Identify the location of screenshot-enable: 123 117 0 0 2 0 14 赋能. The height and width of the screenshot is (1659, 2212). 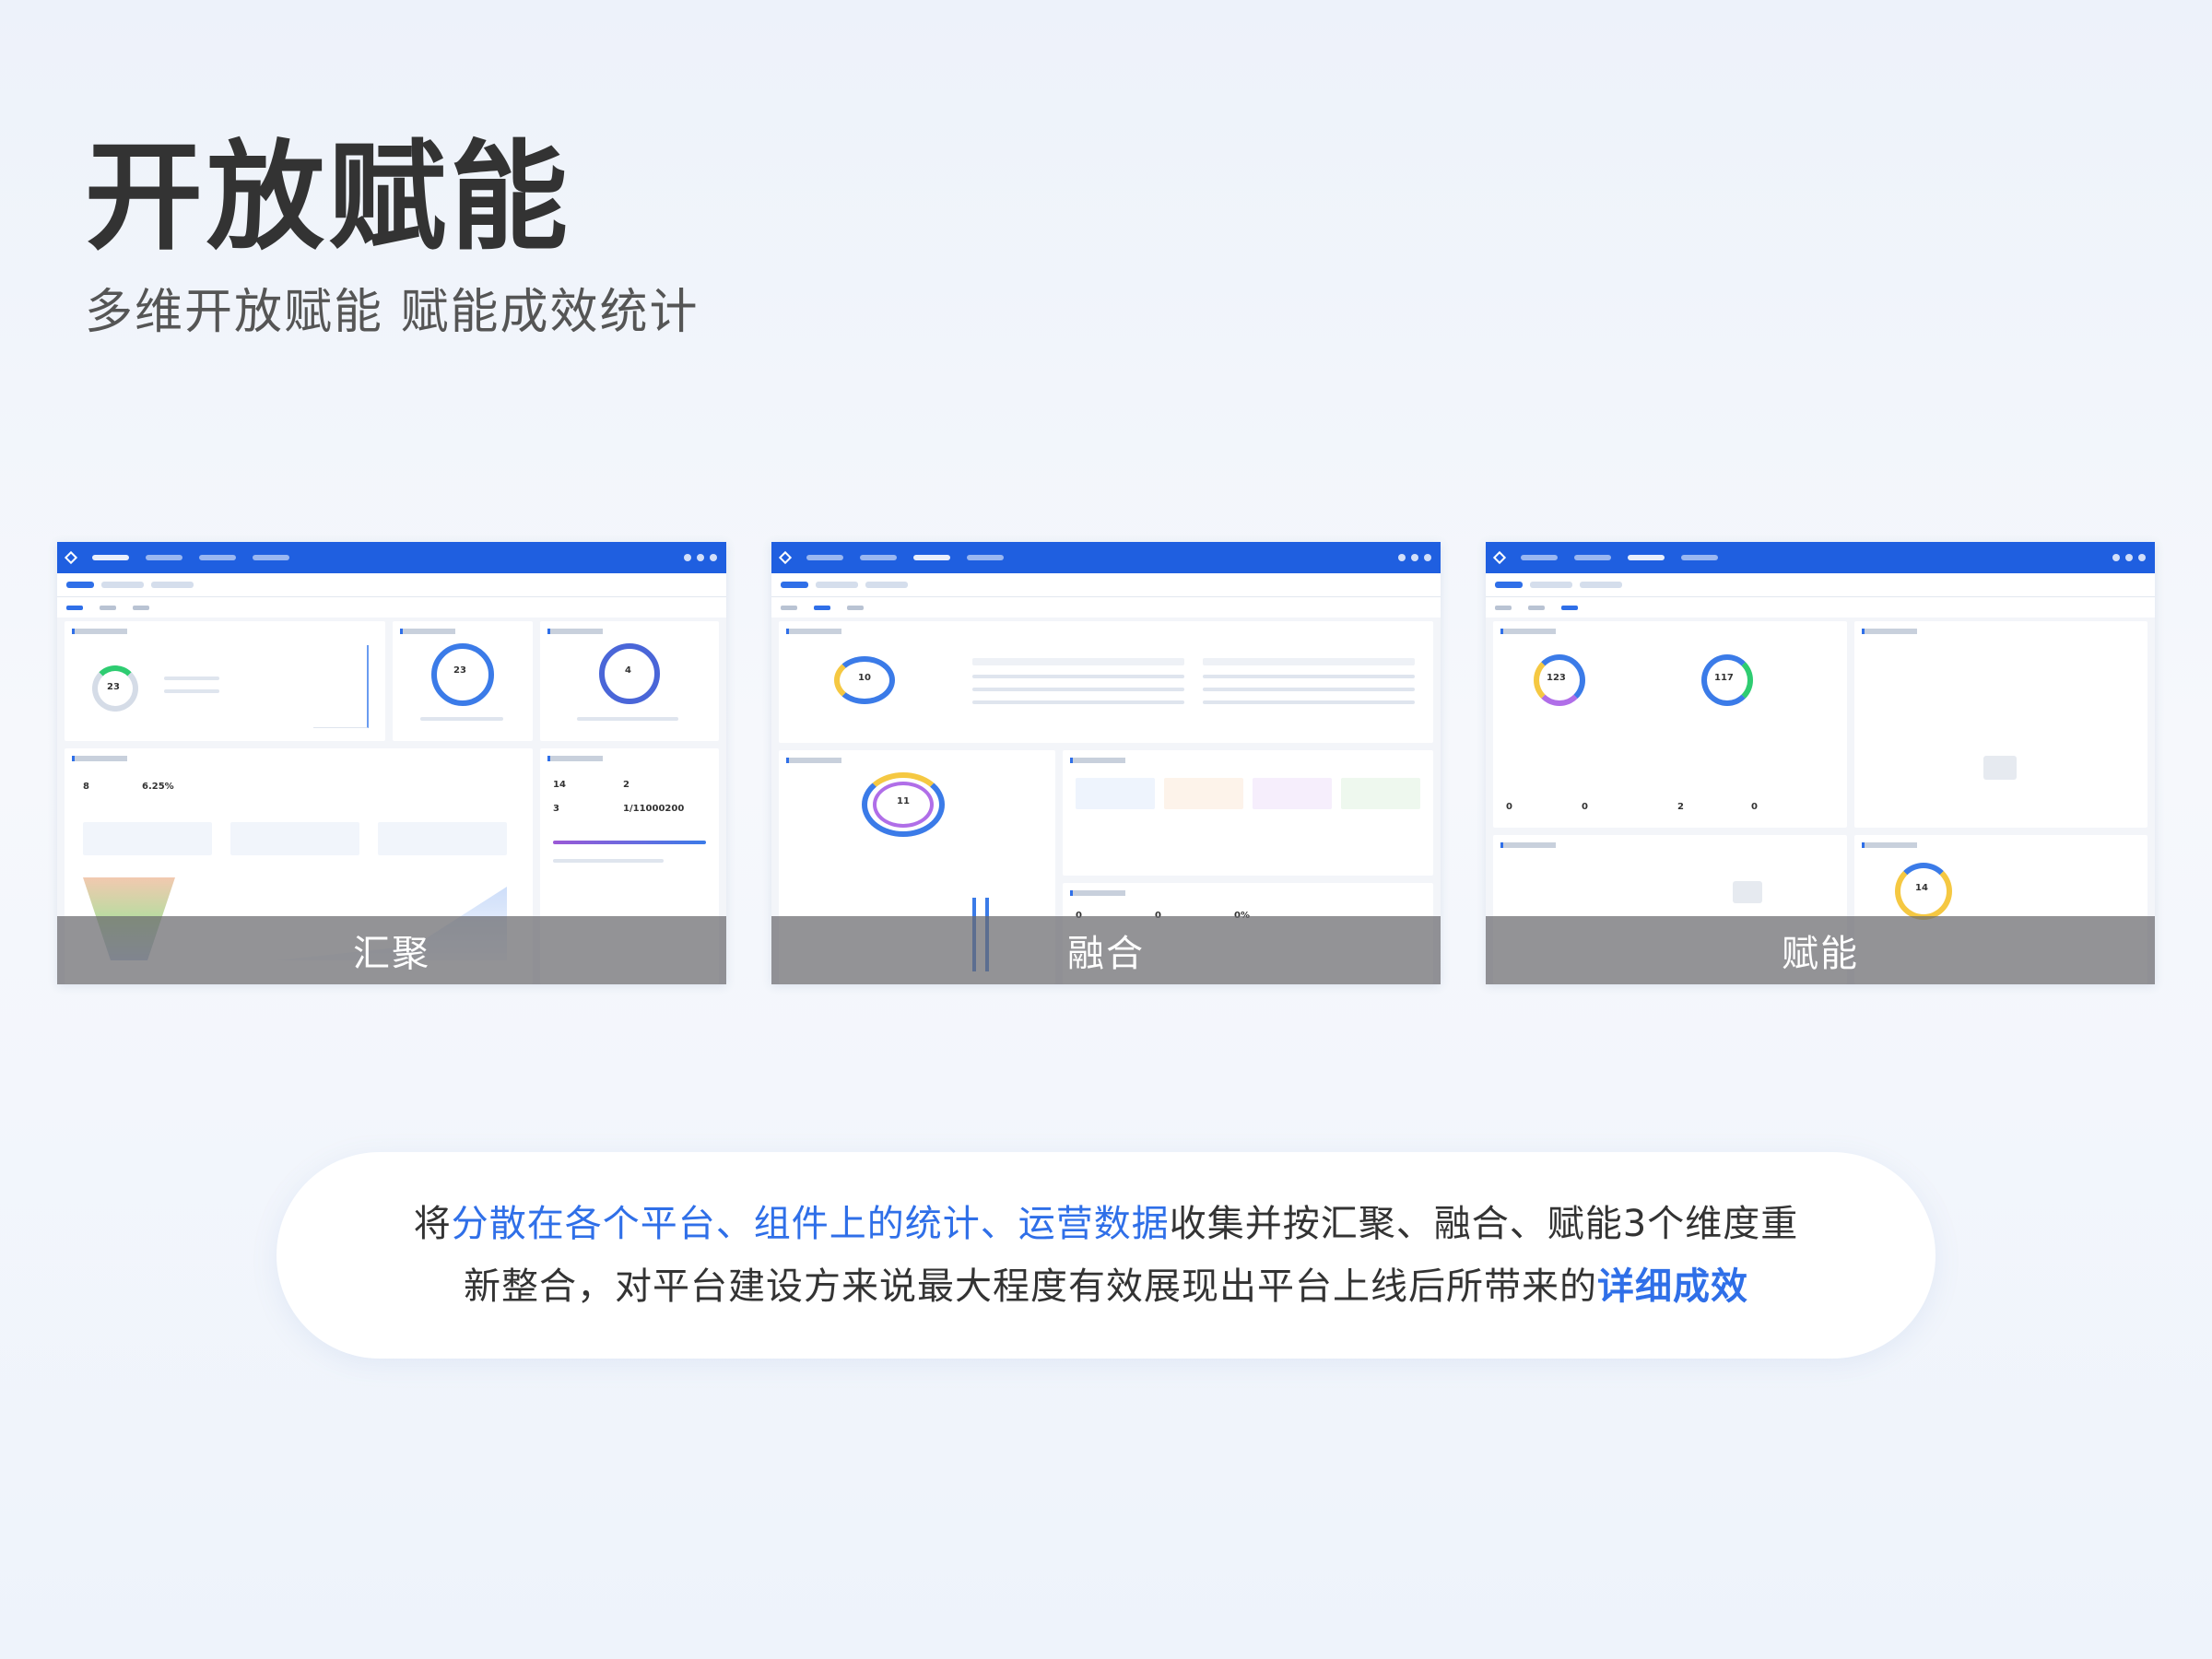
(1820, 763).